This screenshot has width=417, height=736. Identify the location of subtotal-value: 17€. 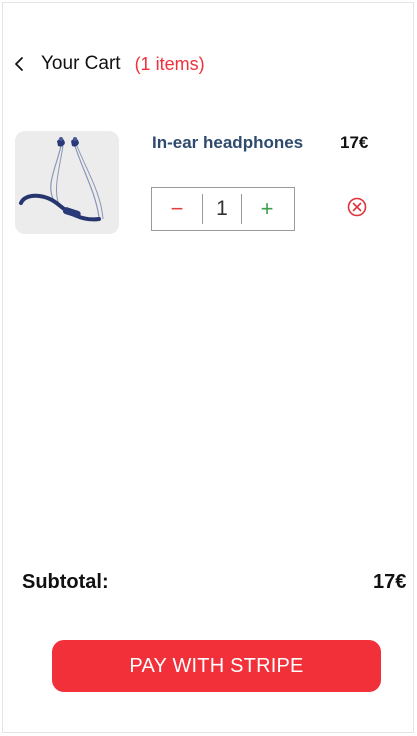
(390, 582).